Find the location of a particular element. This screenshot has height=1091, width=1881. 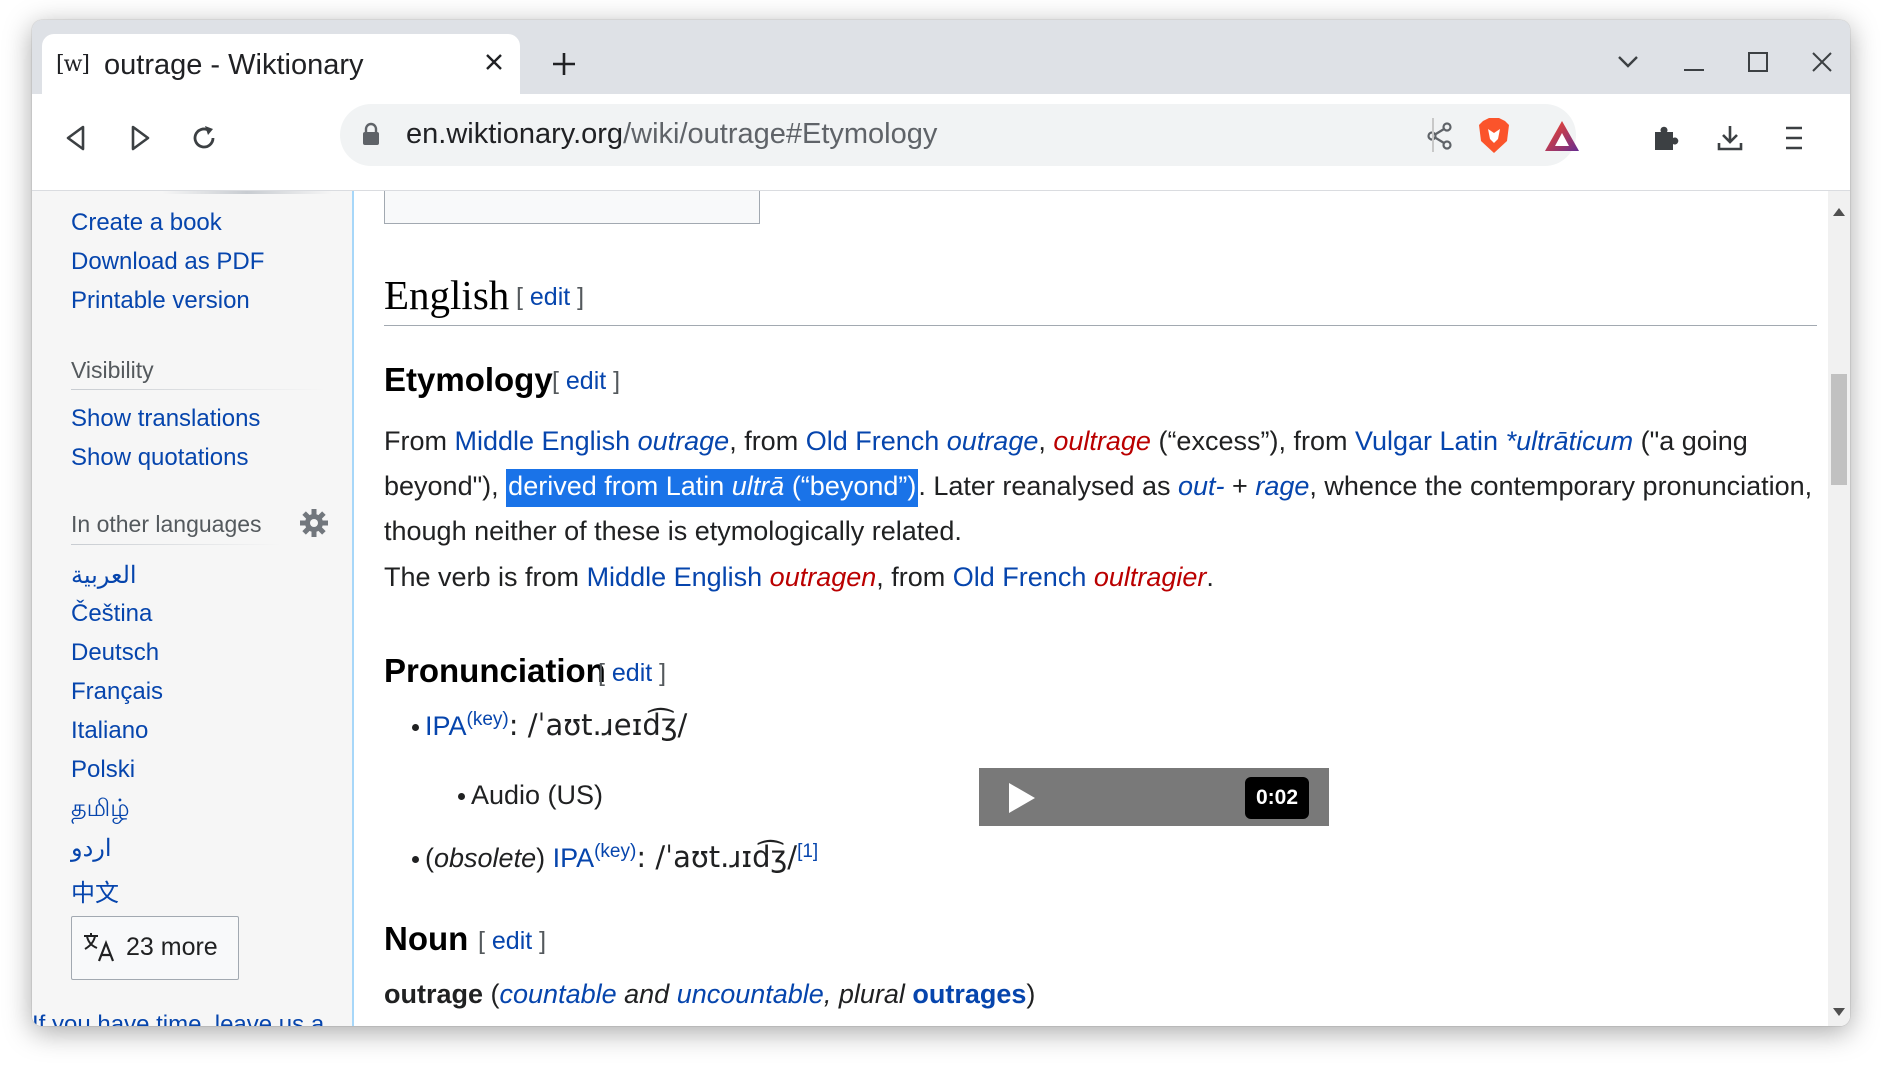

link-out: out- is located at coordinates (1201, 486).